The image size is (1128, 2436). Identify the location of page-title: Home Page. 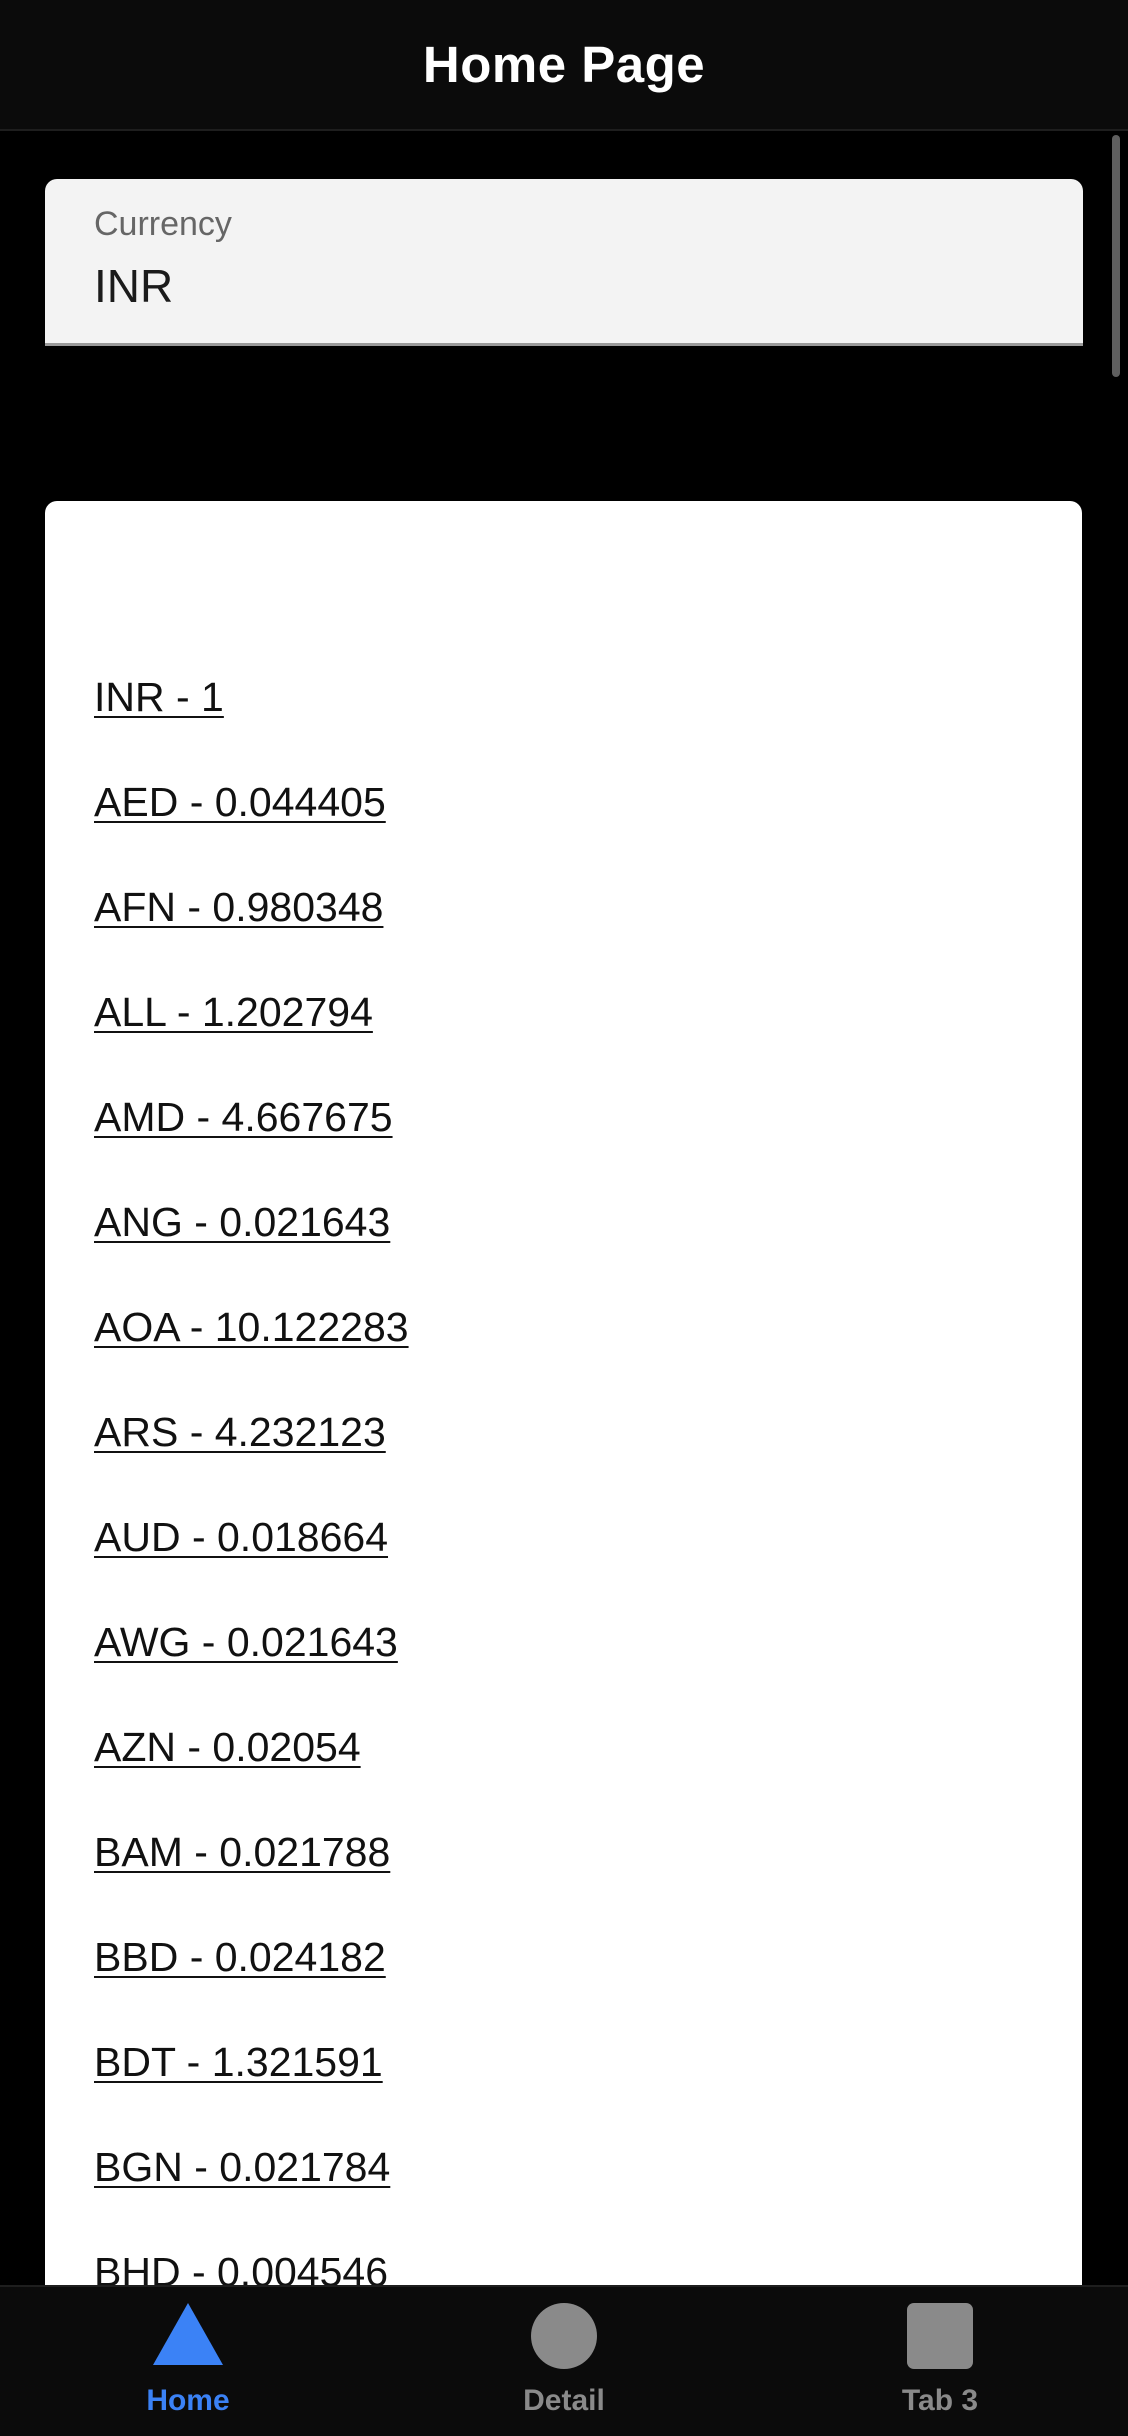
(564, 64).